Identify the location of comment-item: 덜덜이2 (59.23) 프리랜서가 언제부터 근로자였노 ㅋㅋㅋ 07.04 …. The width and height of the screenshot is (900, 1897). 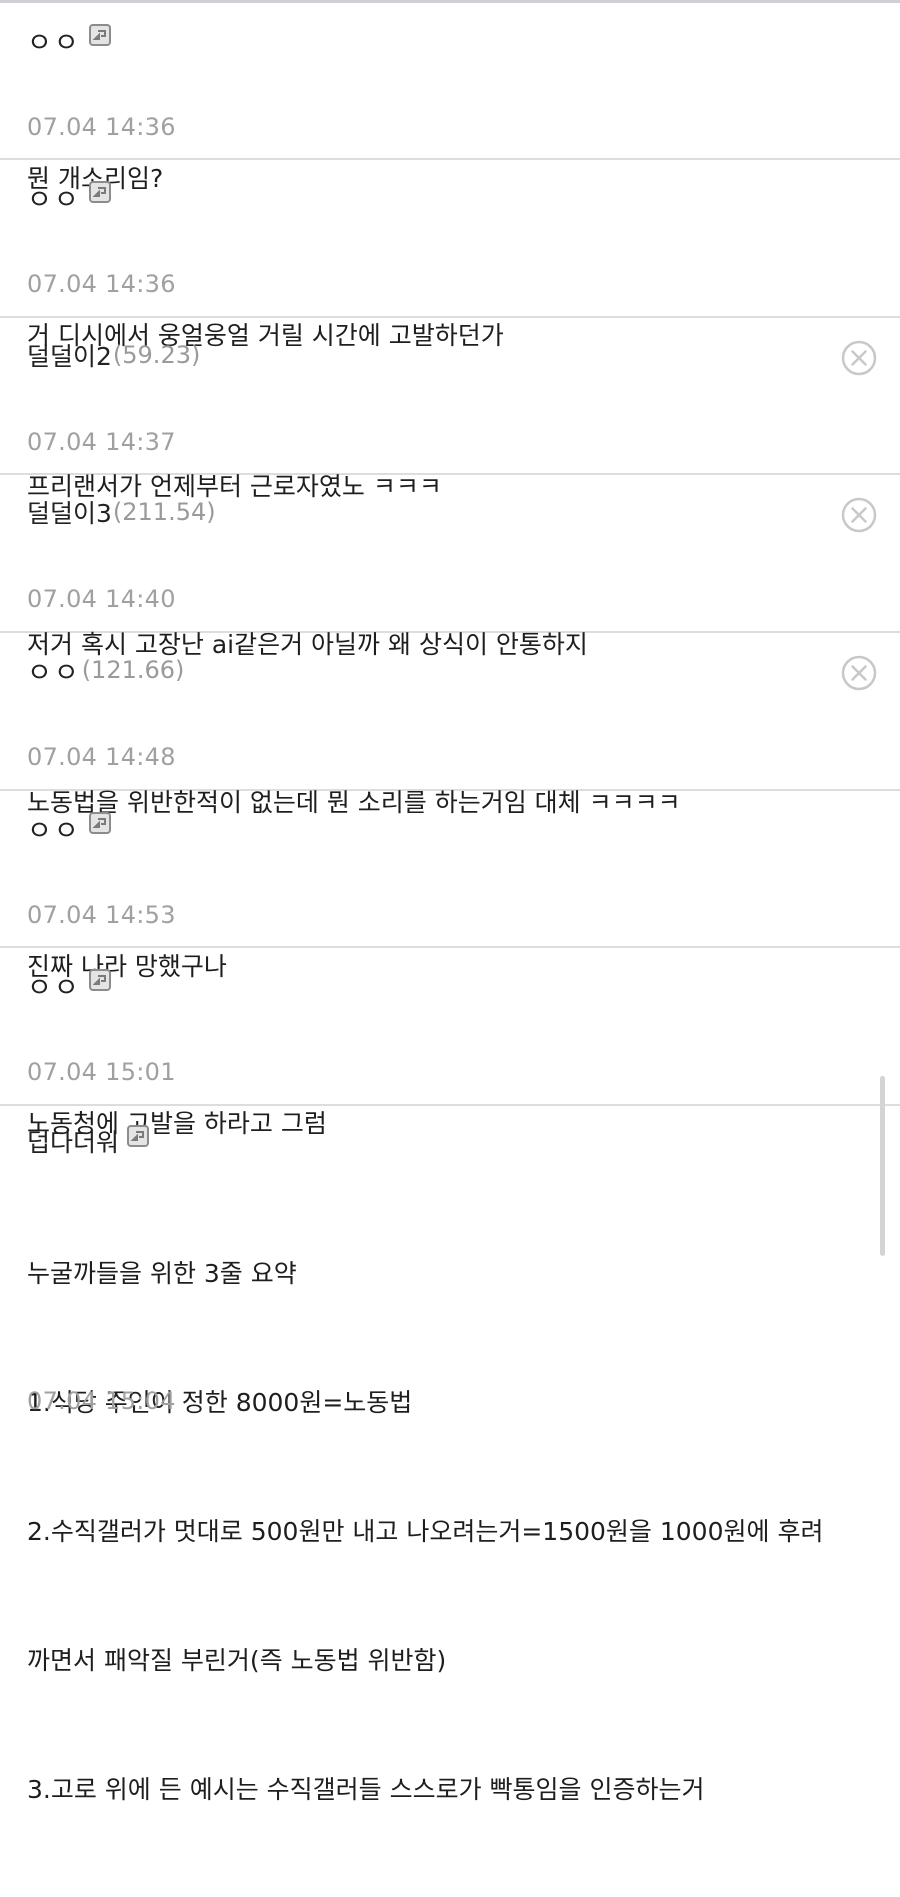
(450, 409).